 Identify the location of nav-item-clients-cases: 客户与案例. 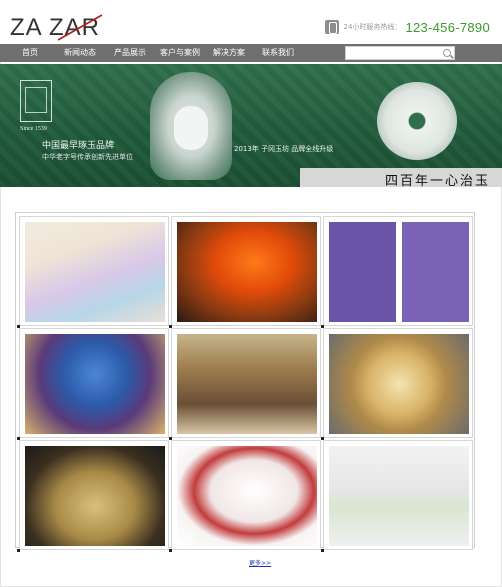
(180, 53).